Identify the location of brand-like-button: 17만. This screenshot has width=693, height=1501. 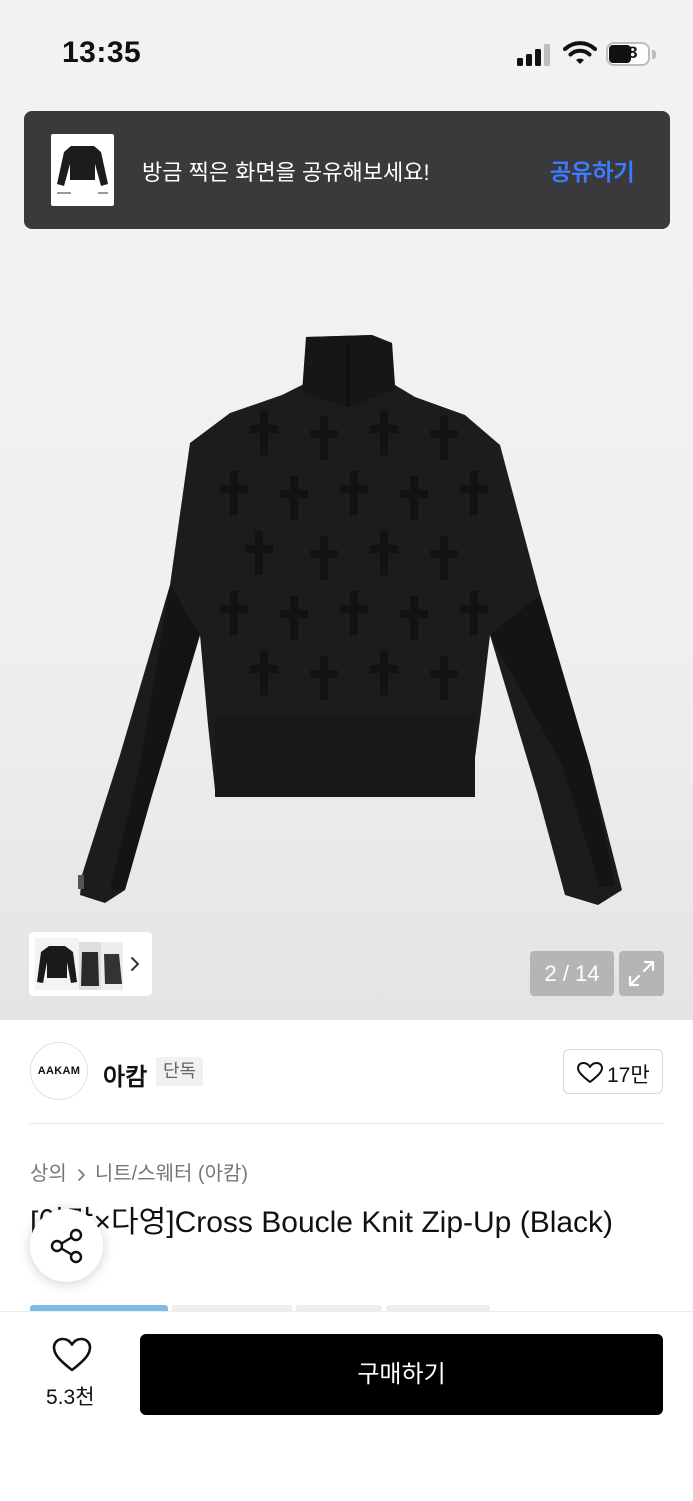
(613, 1071).